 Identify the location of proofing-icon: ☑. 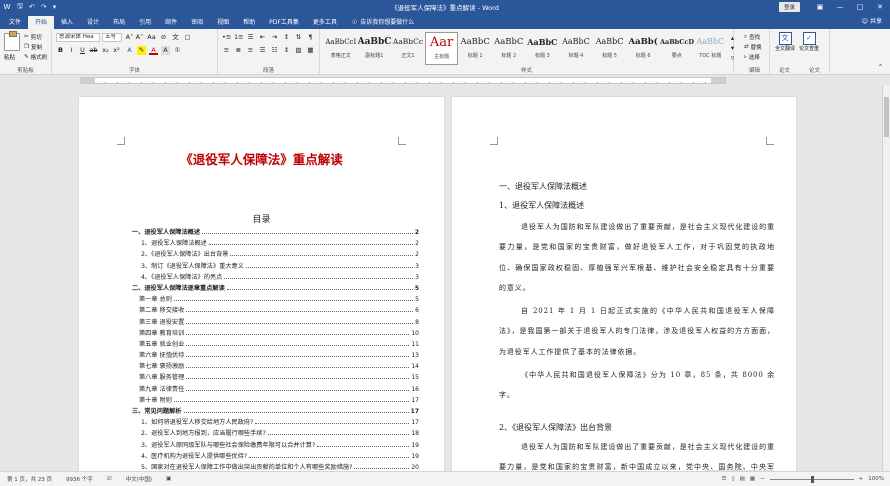
(109, 479).